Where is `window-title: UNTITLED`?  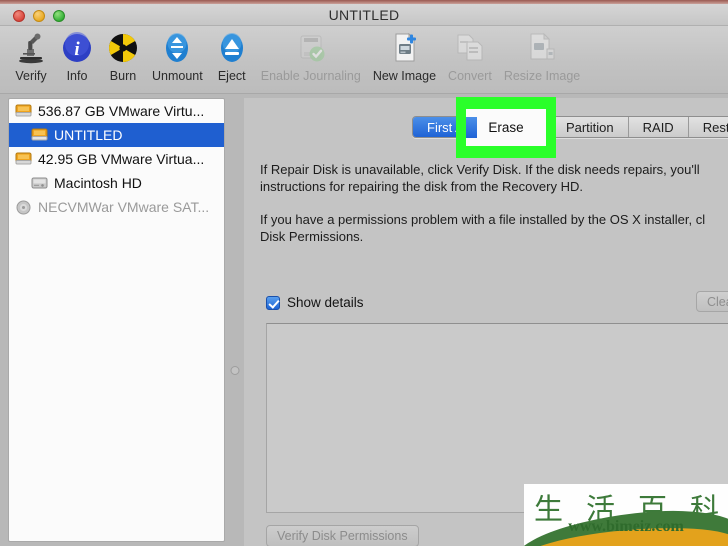
window-title: UNTITLED is located at coordinates (364, 15).